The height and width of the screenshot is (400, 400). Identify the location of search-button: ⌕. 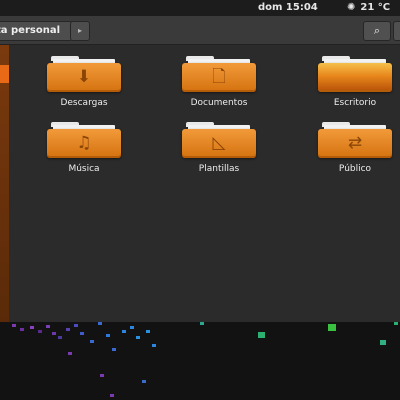
(377, 31).